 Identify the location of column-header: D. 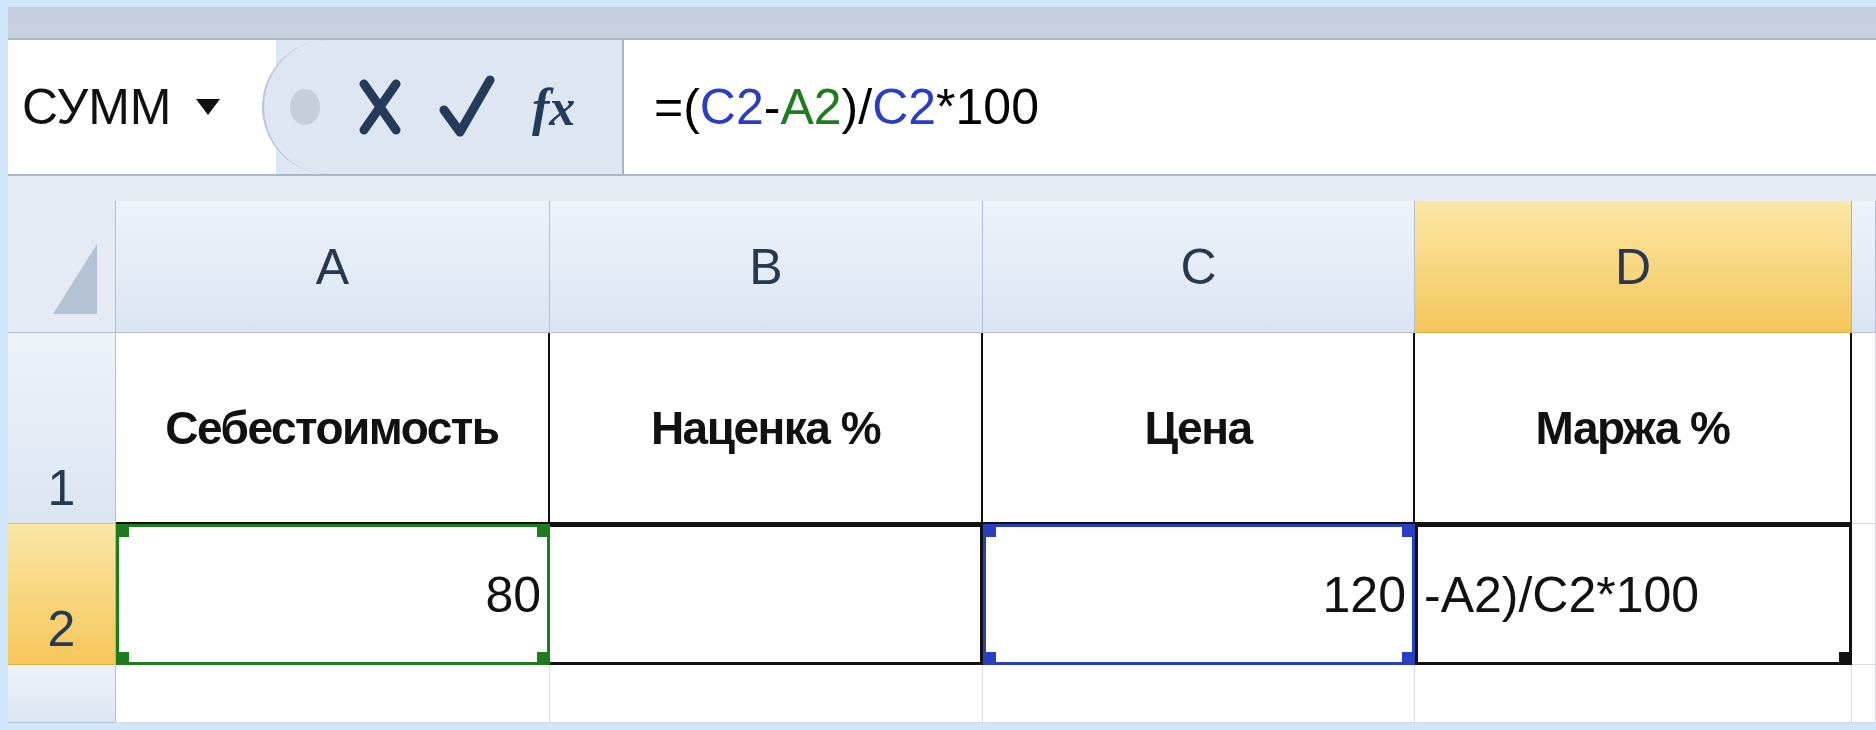
(1633, 267).